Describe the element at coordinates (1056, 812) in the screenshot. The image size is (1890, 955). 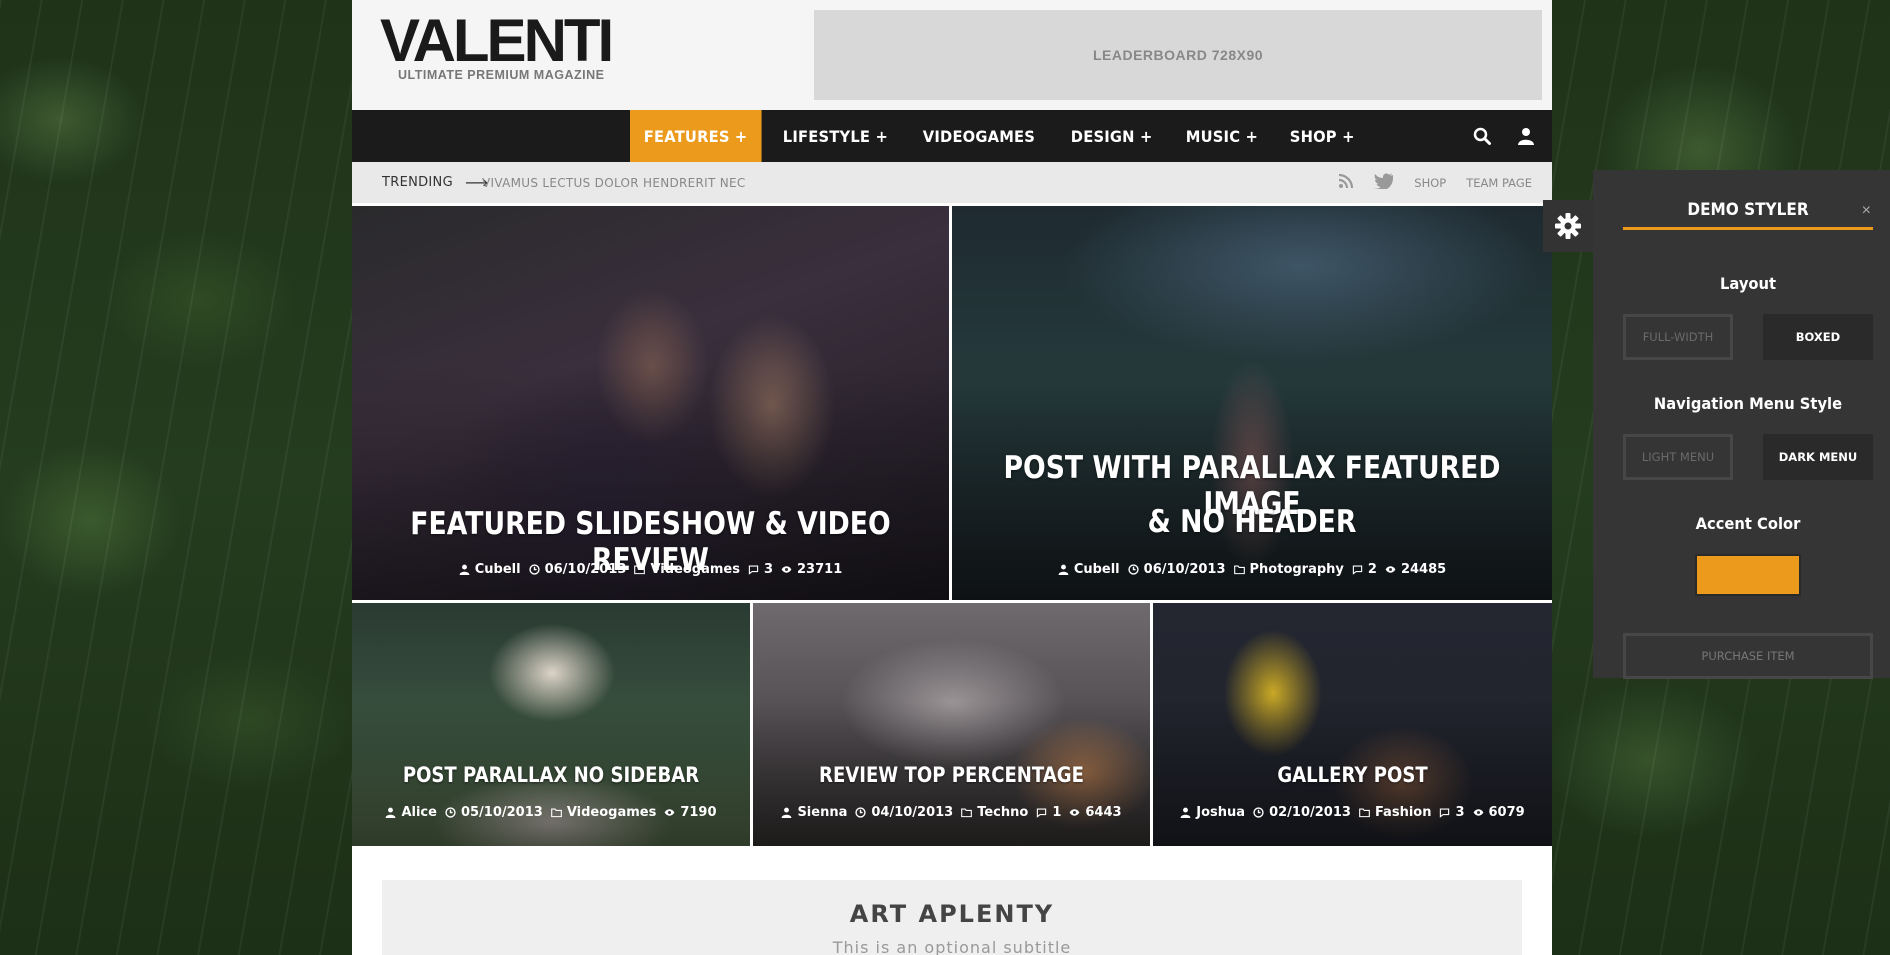
I see `post-comments: 1` at that location.